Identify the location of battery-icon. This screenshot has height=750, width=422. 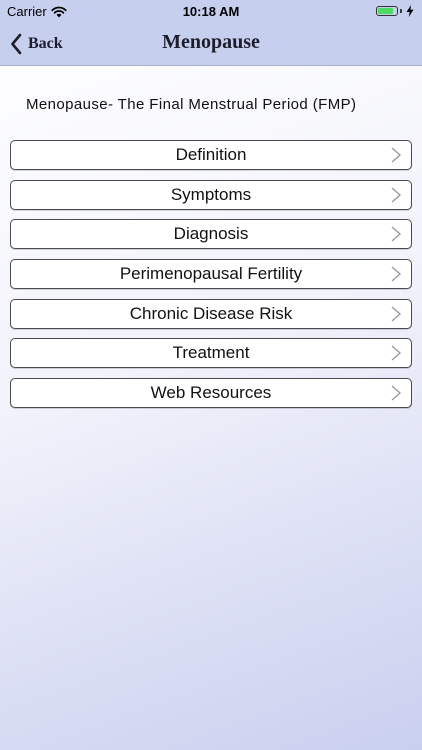
(387, 11).